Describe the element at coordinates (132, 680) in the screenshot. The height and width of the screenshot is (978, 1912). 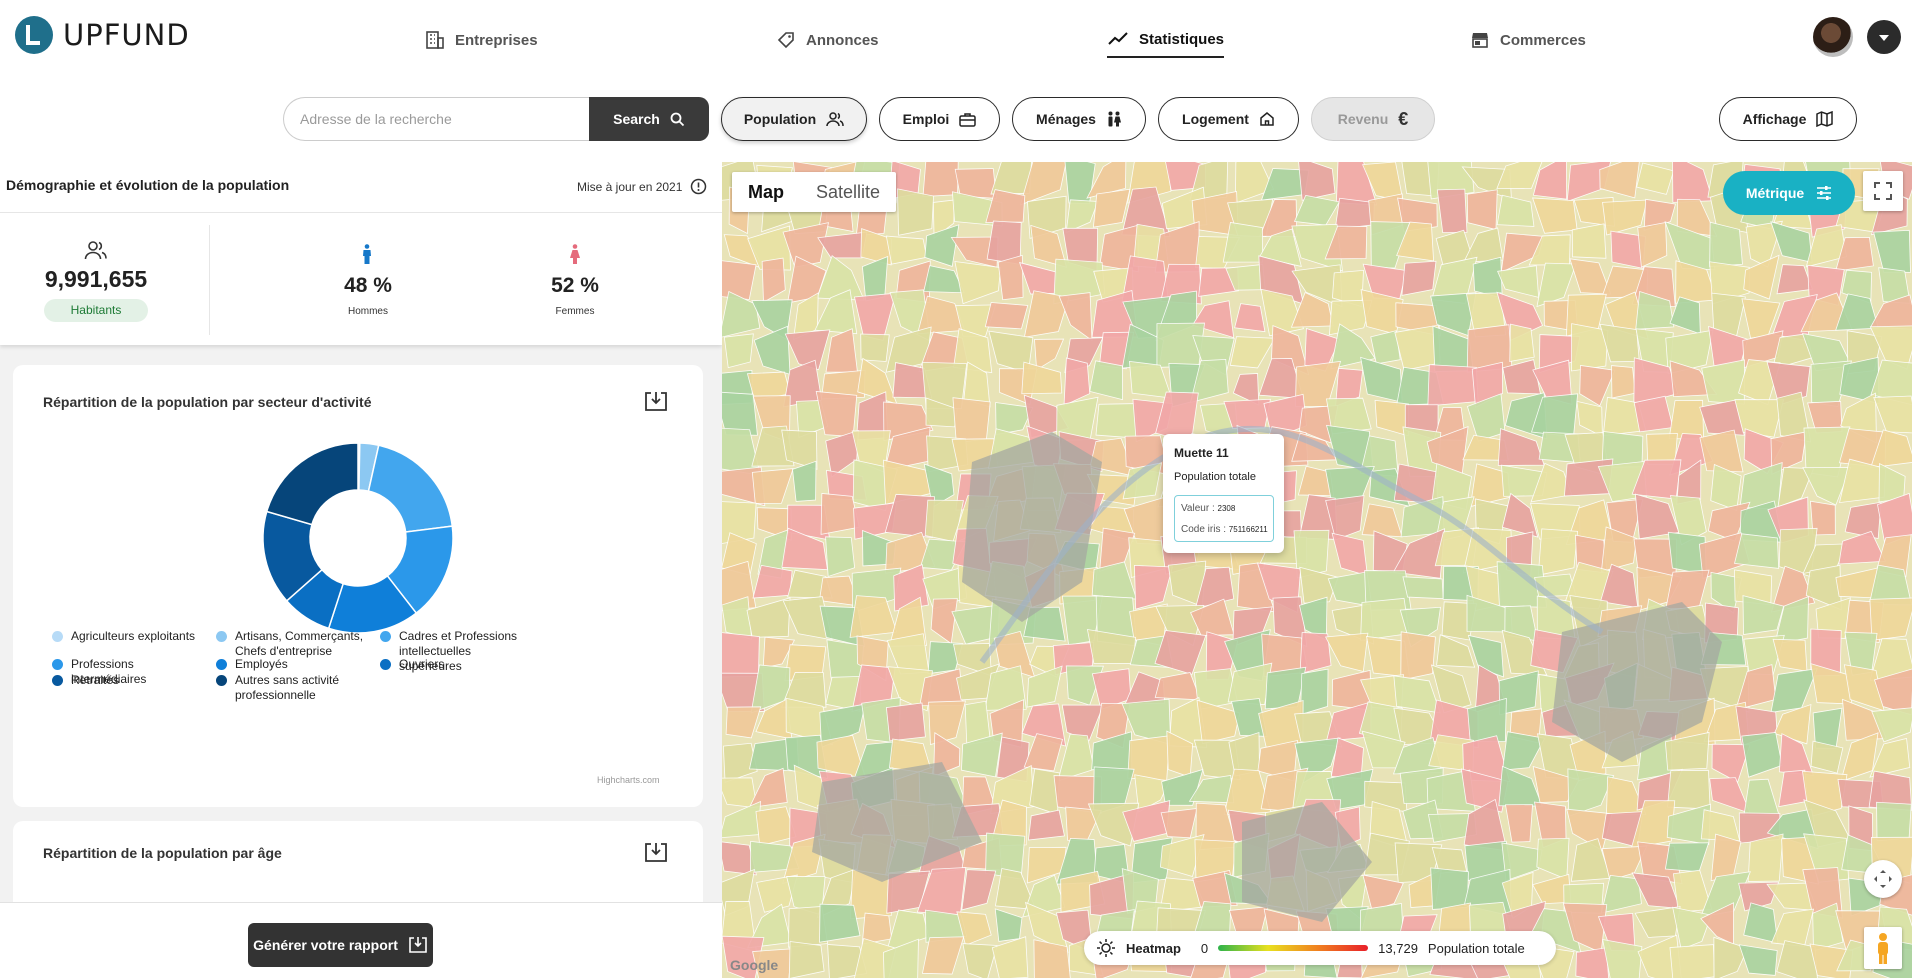
I see `legend-item: Retraités` at that location.